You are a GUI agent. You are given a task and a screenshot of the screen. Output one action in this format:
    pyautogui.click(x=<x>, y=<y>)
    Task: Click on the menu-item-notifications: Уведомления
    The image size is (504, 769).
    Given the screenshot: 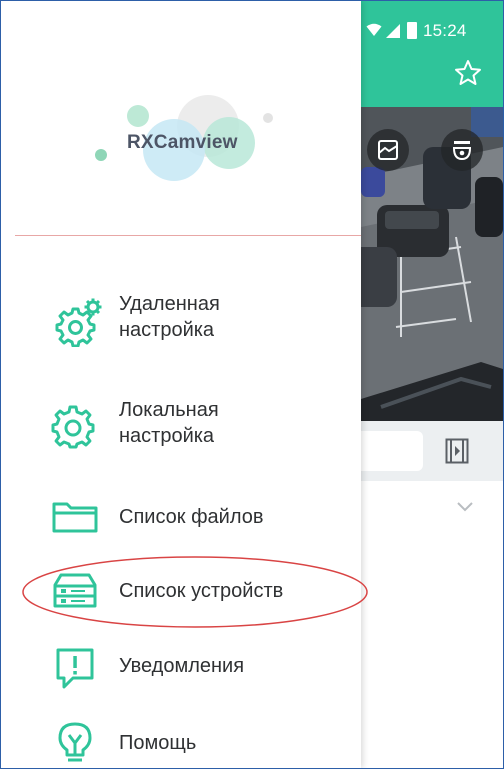 What is the action you would take?
    pyautogui.click(x=181, y=669)
    